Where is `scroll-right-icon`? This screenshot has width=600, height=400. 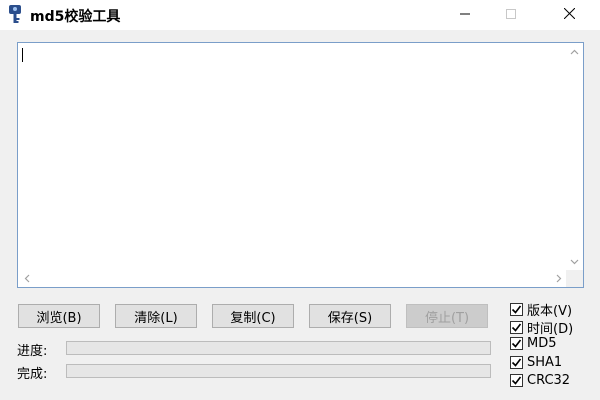 scroll-right-icon is located at coordinates (558, 278).